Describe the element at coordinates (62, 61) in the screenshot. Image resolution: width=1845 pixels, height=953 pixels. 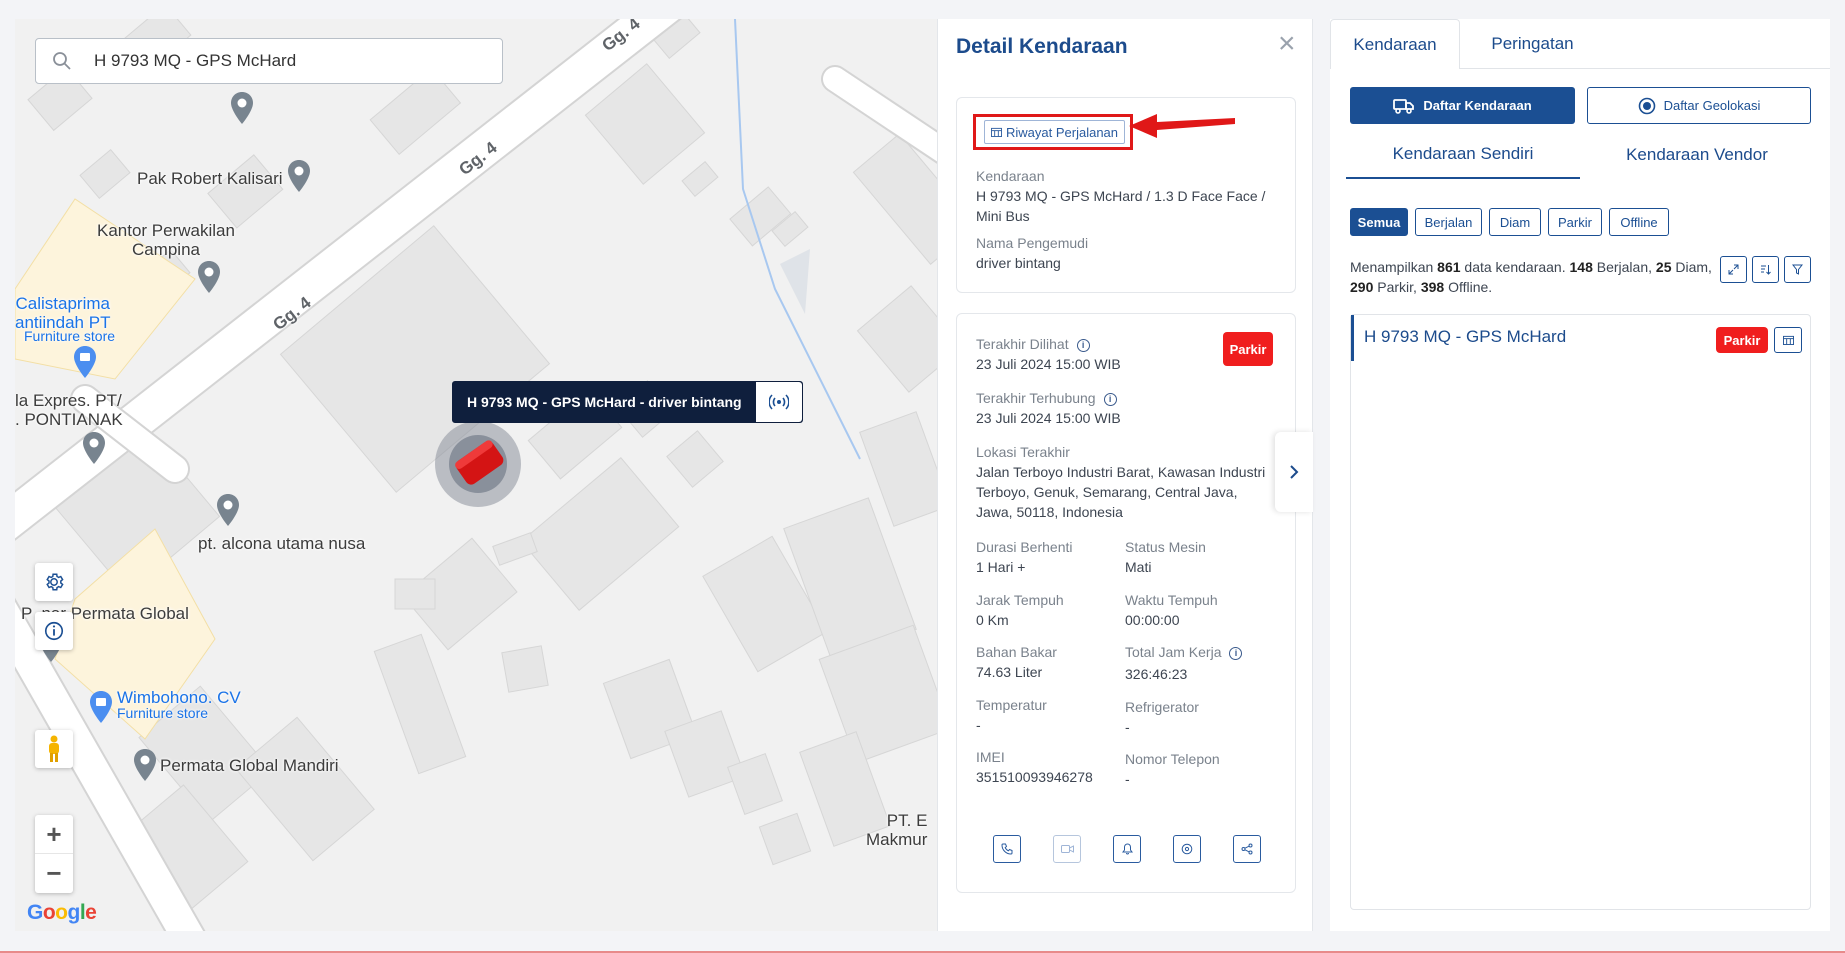
I see `search-icon` at that location.